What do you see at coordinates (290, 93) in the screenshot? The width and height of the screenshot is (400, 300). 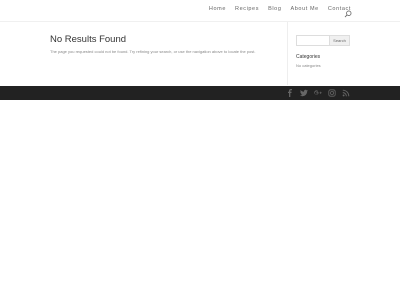 I see `facebook-icon` at bounding box center [290, 93].